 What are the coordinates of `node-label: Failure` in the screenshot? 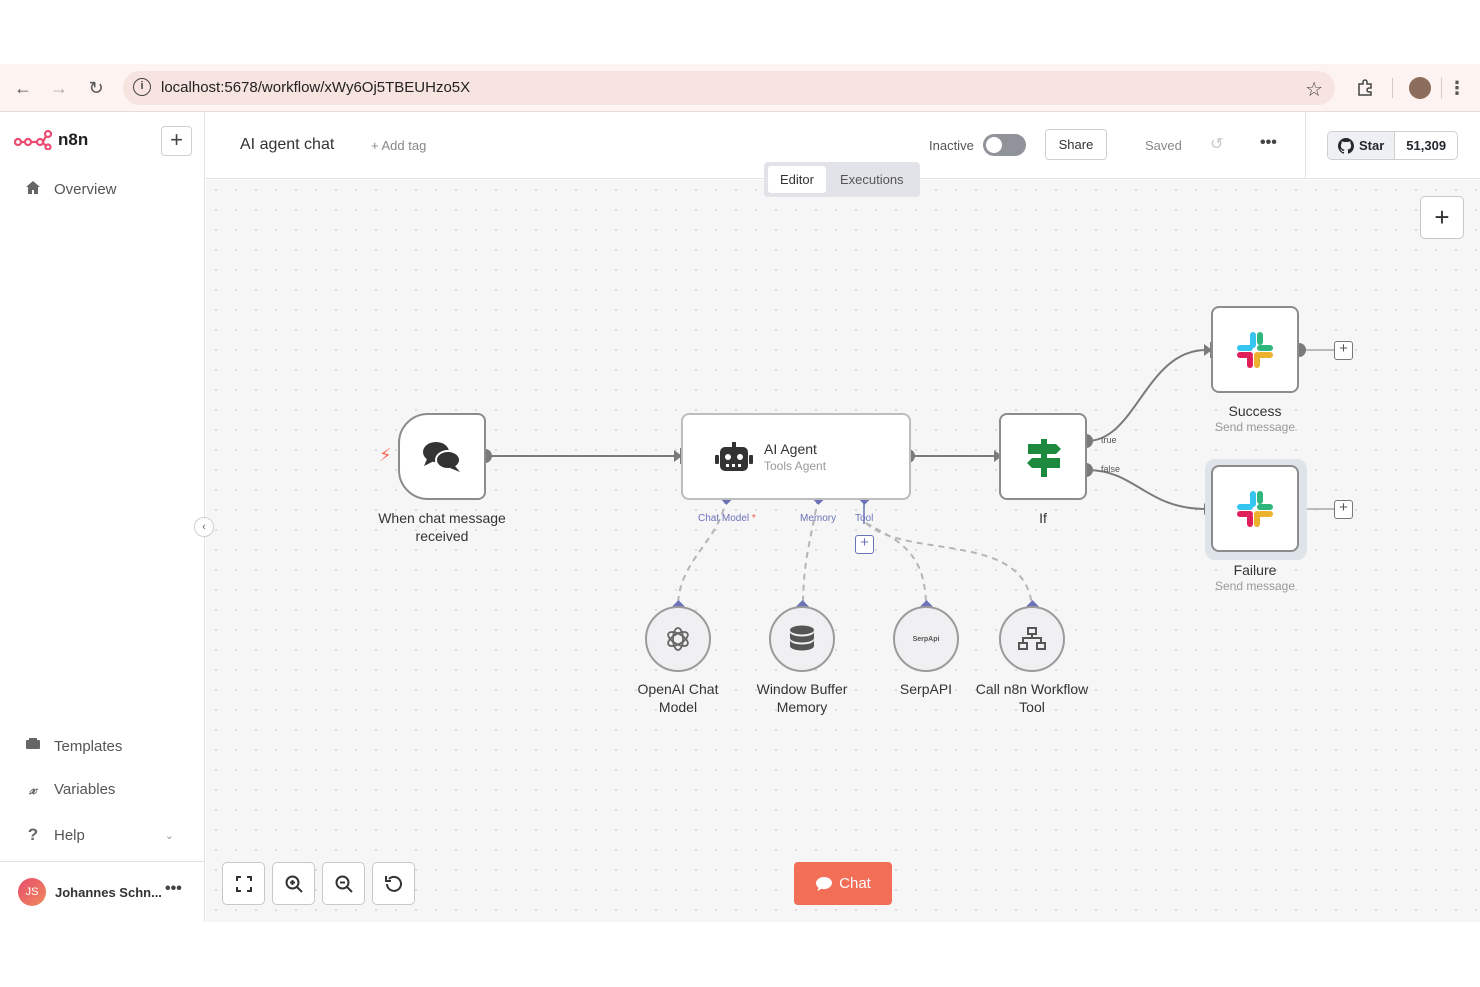 It's located at (1255, 570).